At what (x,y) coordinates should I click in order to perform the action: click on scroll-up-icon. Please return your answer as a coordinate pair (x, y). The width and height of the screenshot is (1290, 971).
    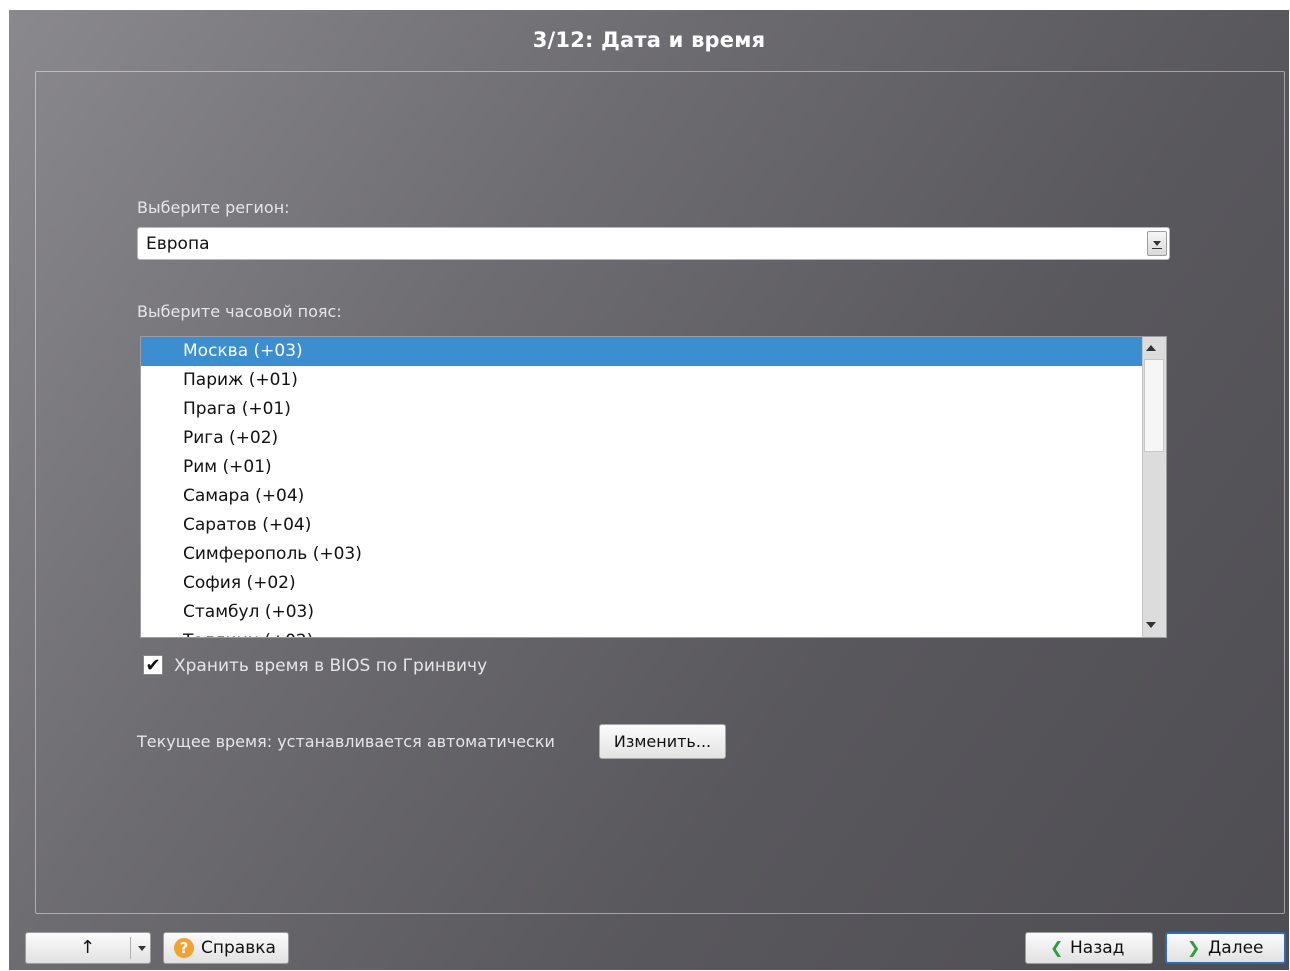
    Looking at the image, I should click on (1151, 348).